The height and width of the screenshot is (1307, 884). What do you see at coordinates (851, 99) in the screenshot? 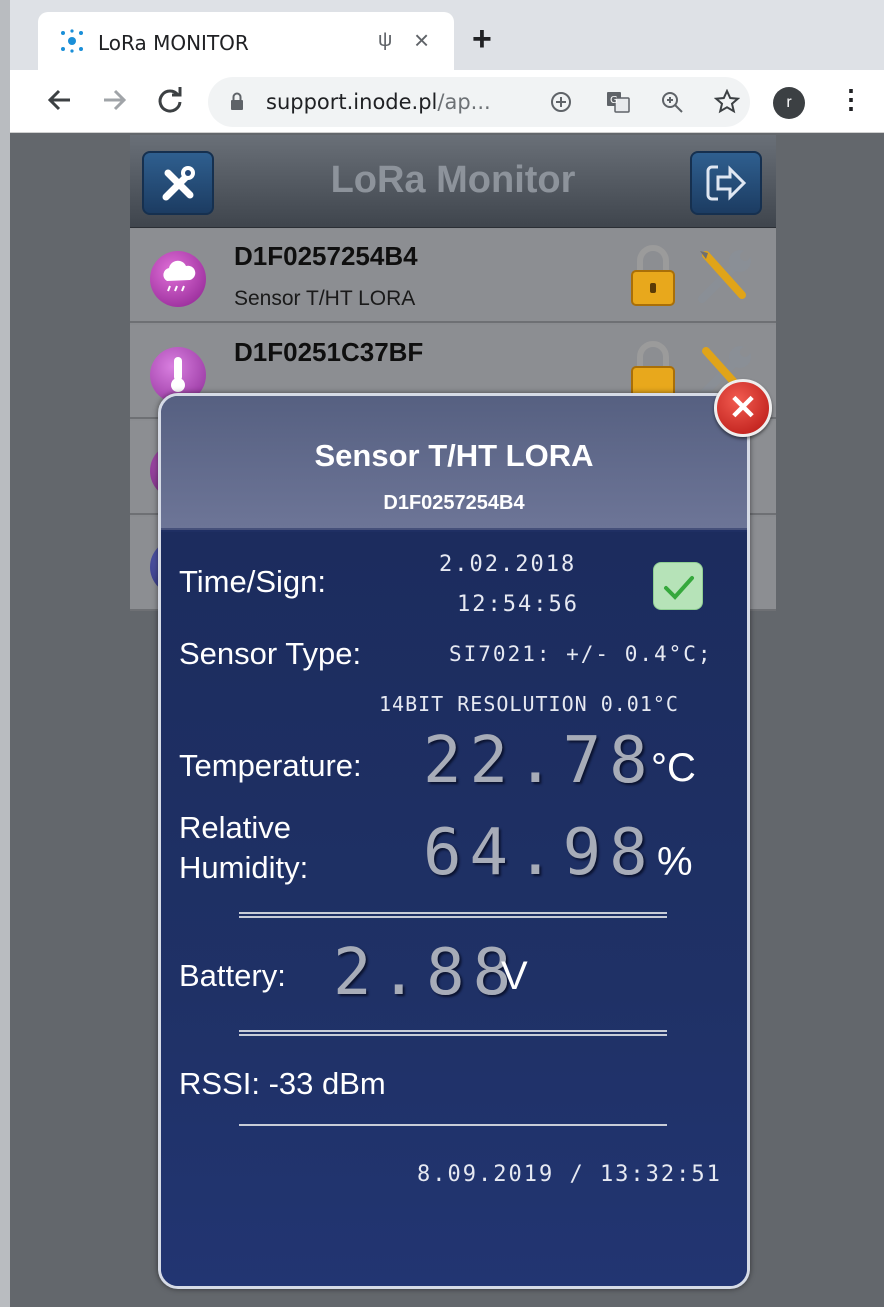
I see `browser-menu-icon: ⋮` at bounding box center [851, 99].